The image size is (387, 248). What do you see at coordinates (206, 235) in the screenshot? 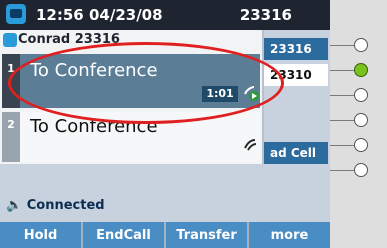
I see `softkey-transfer: Transfer` at bounding box center [206, 235].